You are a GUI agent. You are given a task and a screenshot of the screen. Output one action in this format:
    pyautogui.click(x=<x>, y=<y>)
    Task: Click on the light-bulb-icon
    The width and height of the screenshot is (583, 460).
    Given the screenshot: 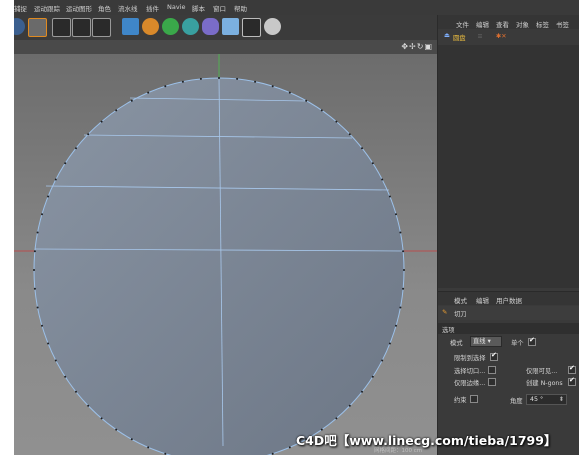 What is the action you would take?
    pyautogui.click(x=272, y=26)
    